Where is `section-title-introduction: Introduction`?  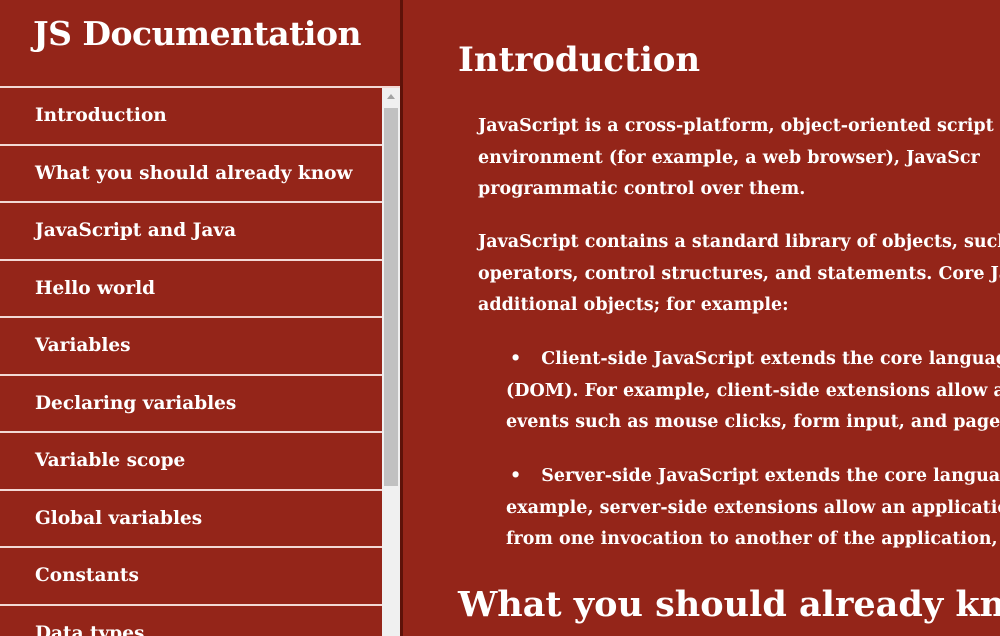
section-title-introduction: Introduction is located at coordinates (579, 60).